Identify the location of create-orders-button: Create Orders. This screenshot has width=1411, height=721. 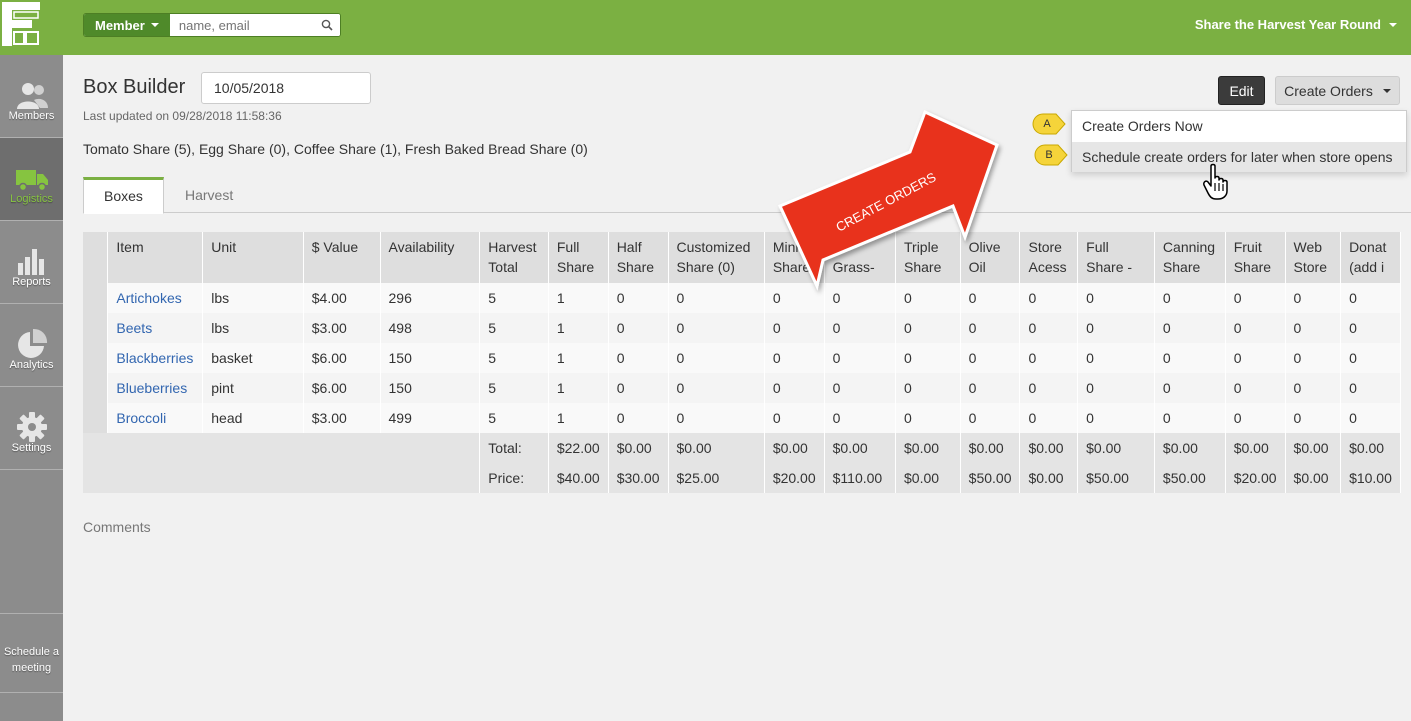
(1337, 90).